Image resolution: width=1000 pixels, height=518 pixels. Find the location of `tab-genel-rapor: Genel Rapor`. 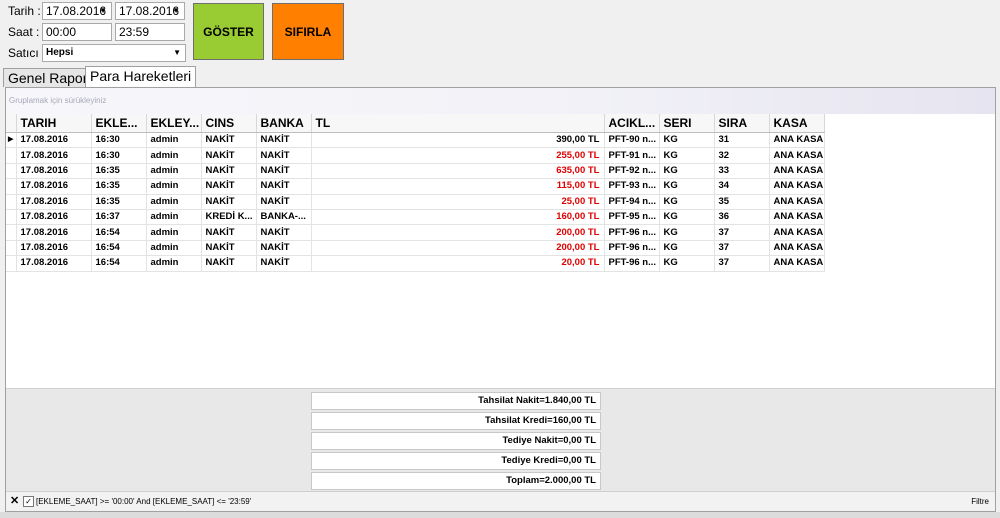

tab-genel-rapor: Genel Rapor is located at coordinates (48, 77).